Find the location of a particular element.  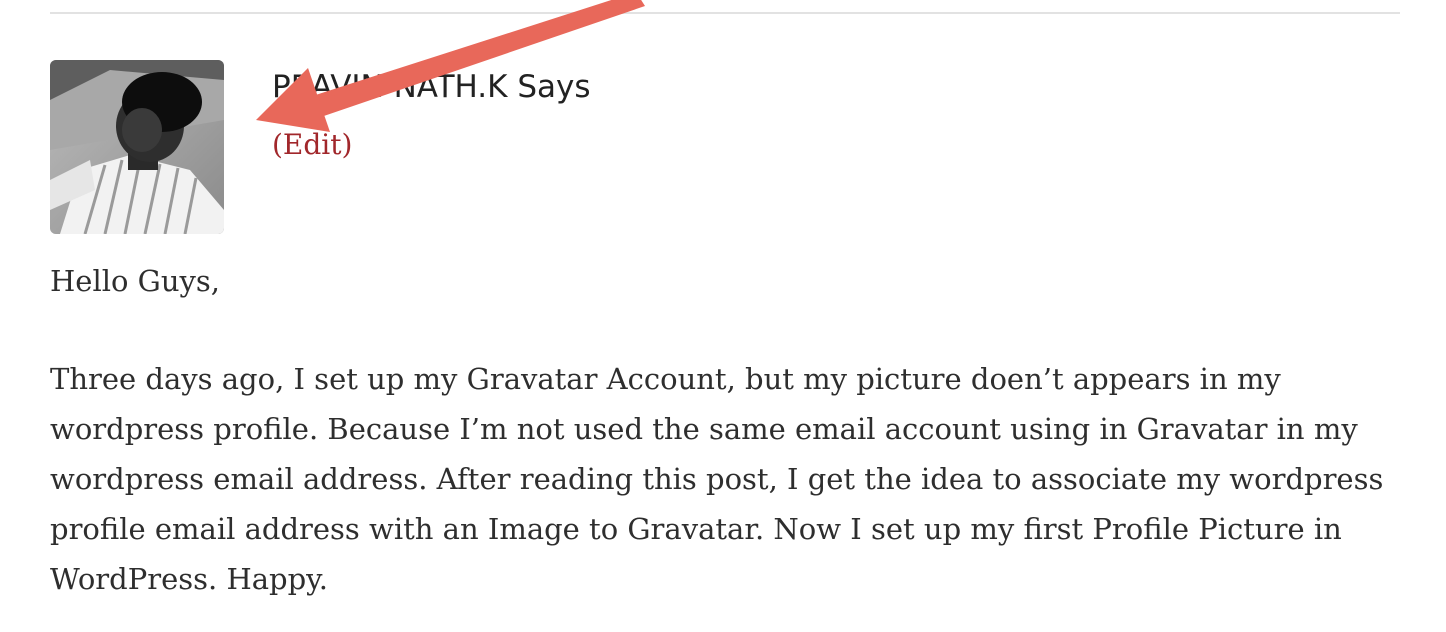

avatar-photo is located at coordinates (137, 147).